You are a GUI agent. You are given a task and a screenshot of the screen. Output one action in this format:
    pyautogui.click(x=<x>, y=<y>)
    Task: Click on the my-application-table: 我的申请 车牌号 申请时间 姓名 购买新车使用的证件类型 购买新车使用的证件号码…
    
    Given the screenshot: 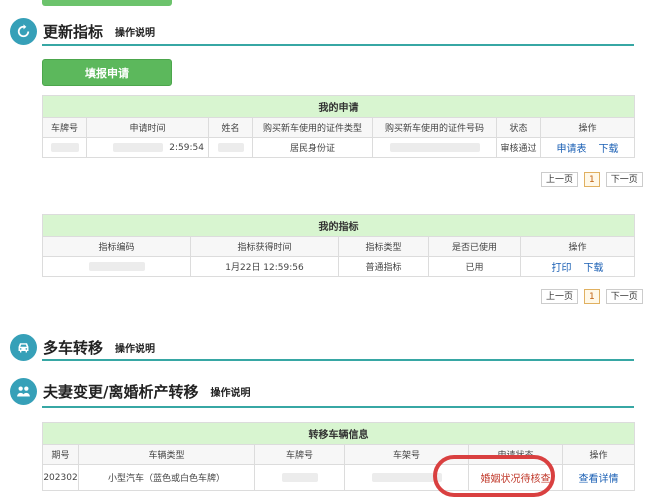 What is the action you would take?
    pyautogui.click(x=338, y=126)
    